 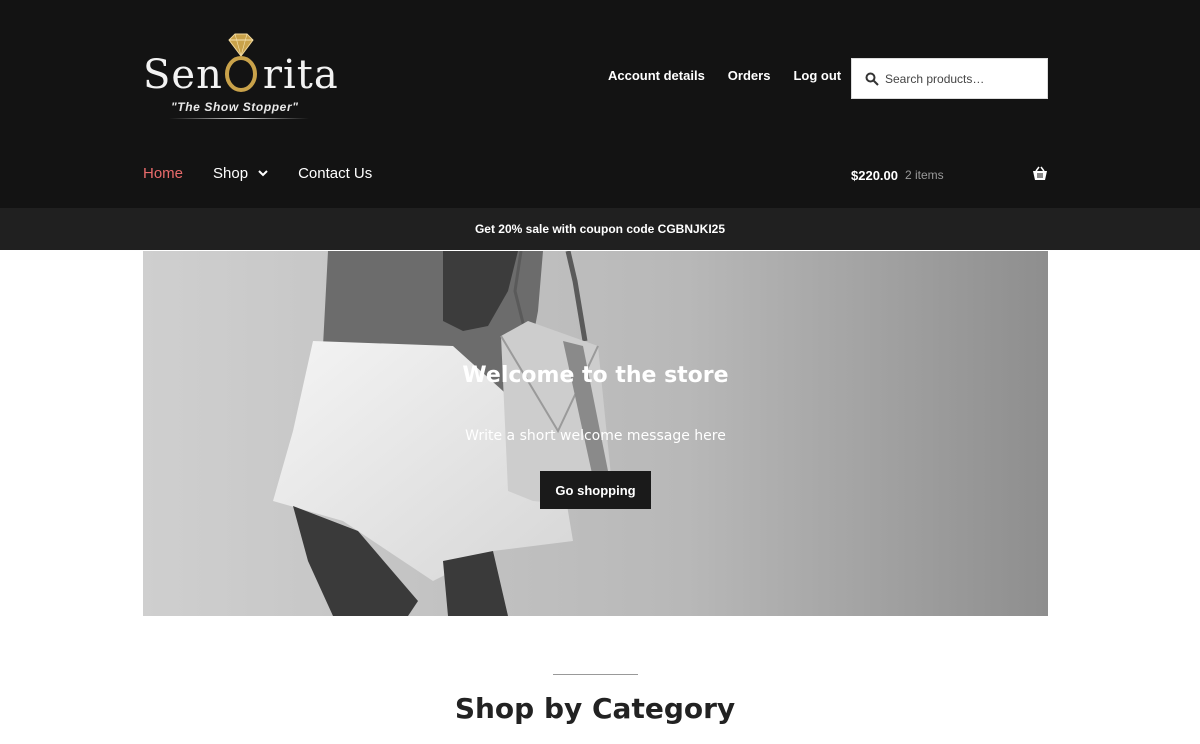 I want to click on chevron-down-icon, so click(x=263, y=173).